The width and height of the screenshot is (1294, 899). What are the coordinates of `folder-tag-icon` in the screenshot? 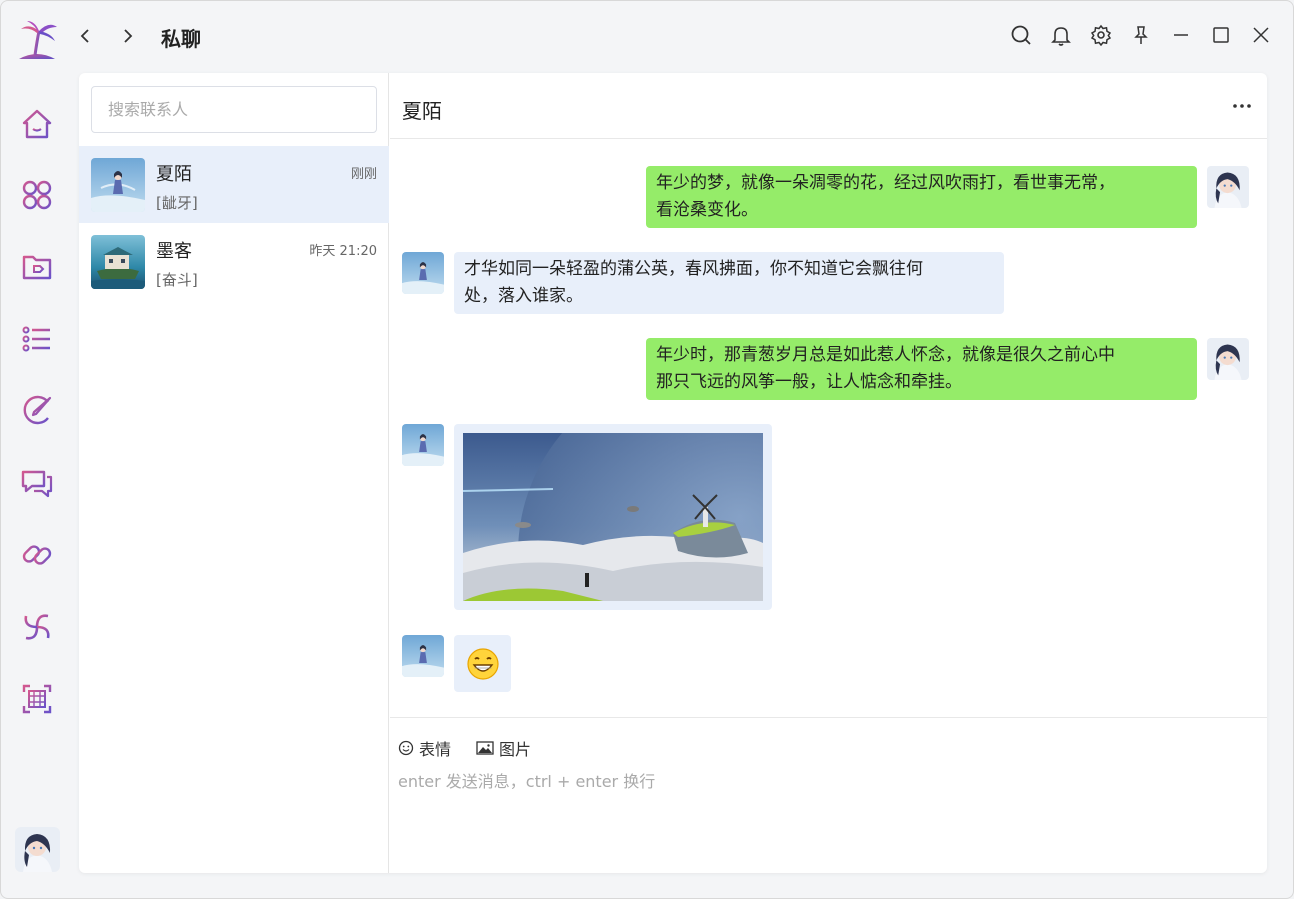 It's located at (37, 267).